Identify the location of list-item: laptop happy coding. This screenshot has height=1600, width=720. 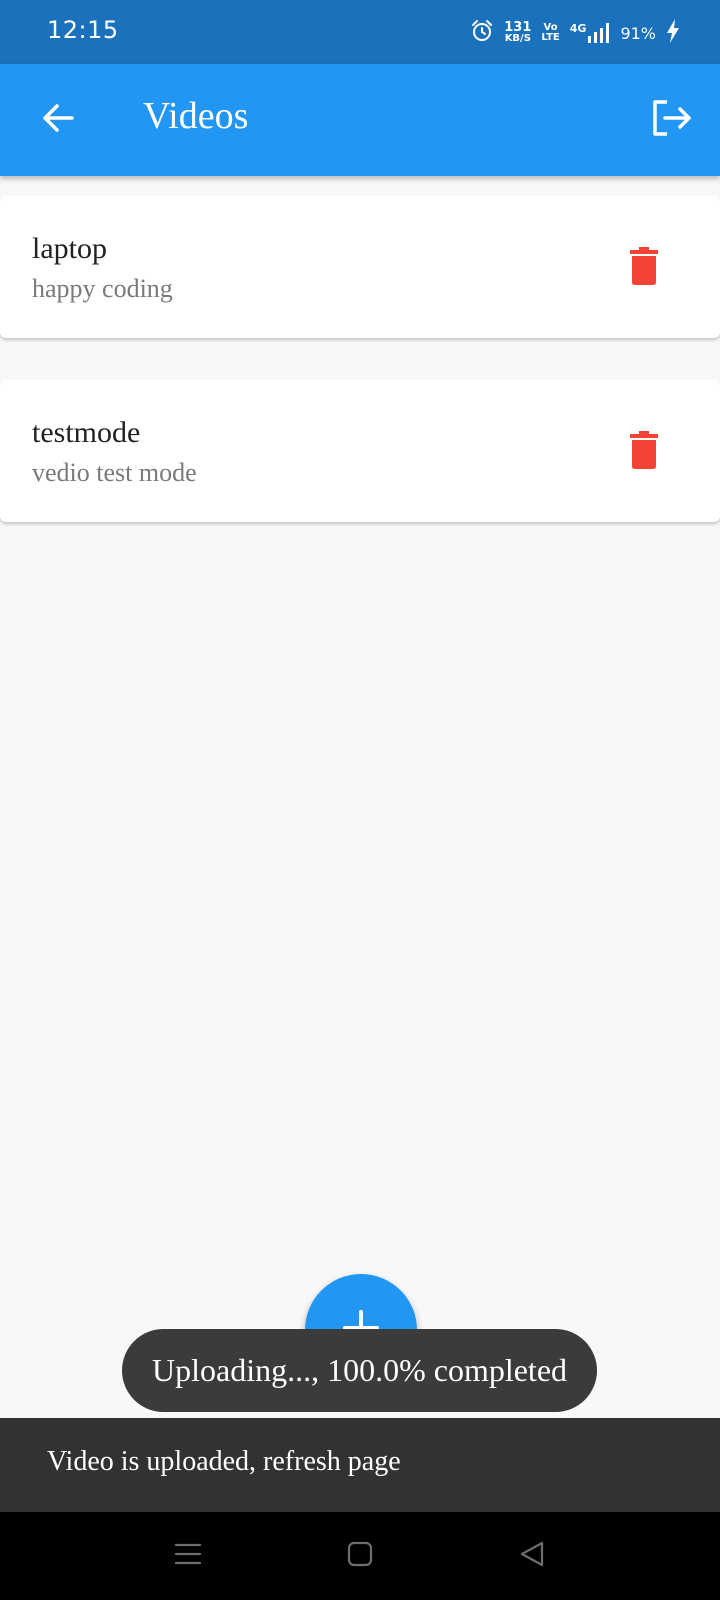
(360, 267).